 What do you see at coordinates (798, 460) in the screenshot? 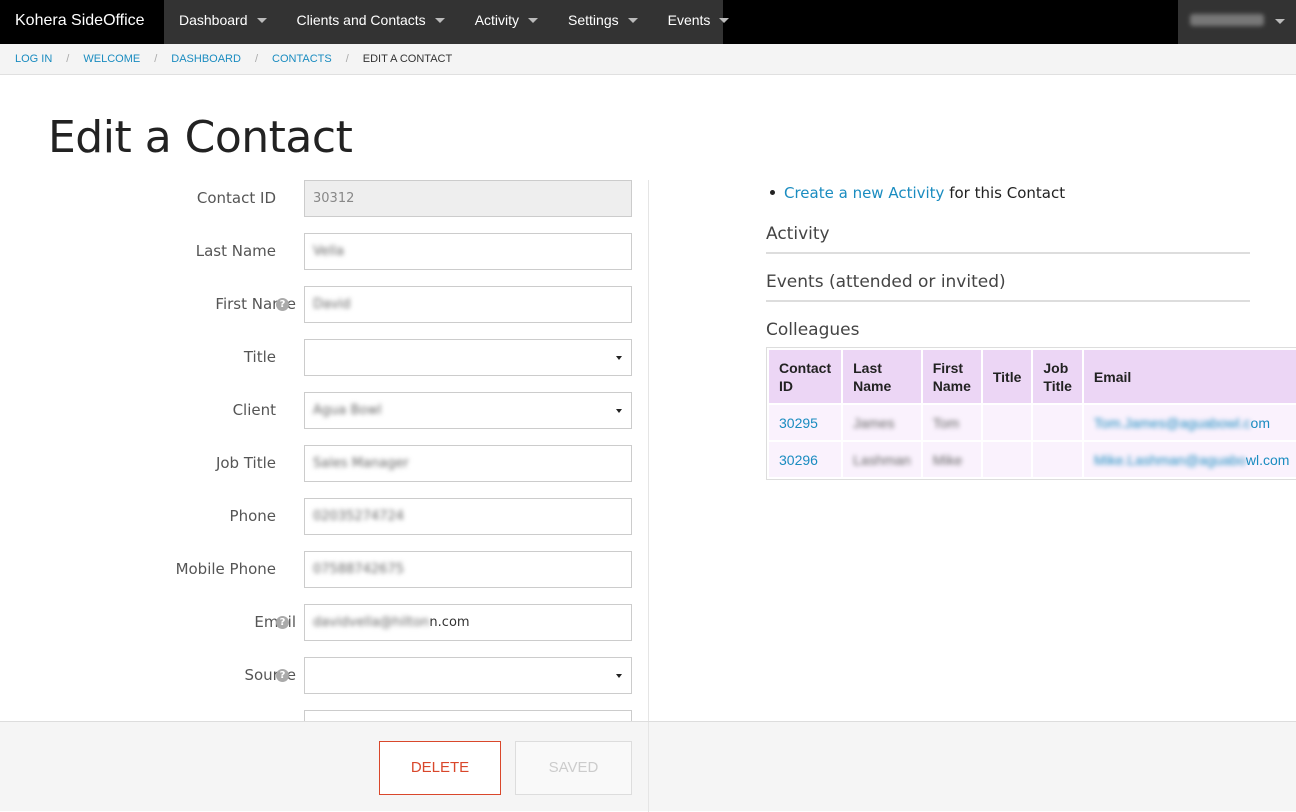
I see `contact-id-link: 30296` at bounding box center [798, 460].